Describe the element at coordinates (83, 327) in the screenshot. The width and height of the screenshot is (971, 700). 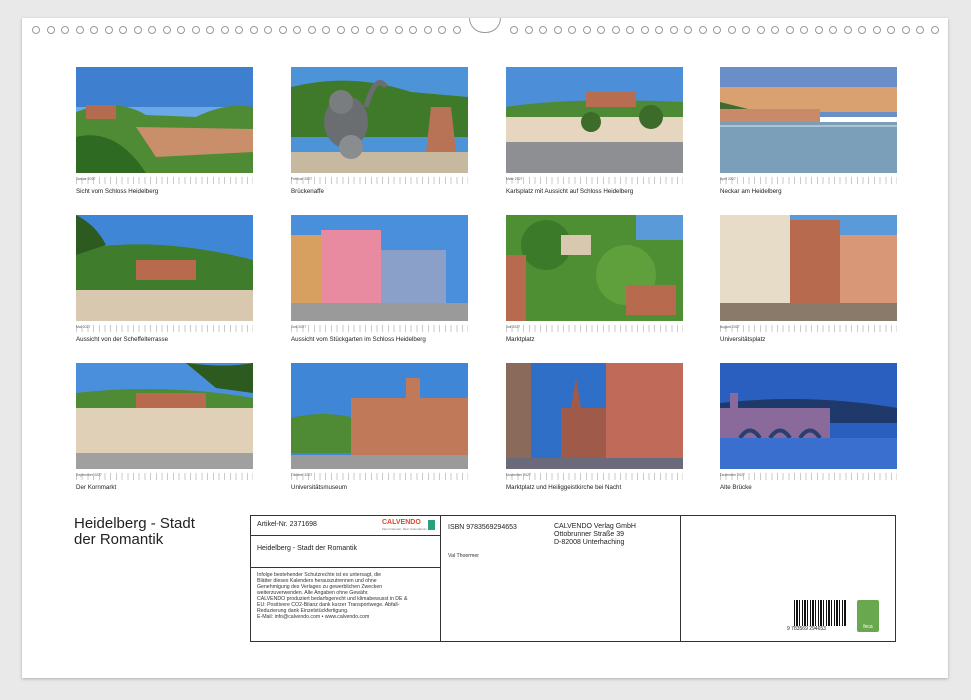
I see `month-name: Mai 2027` at that location.